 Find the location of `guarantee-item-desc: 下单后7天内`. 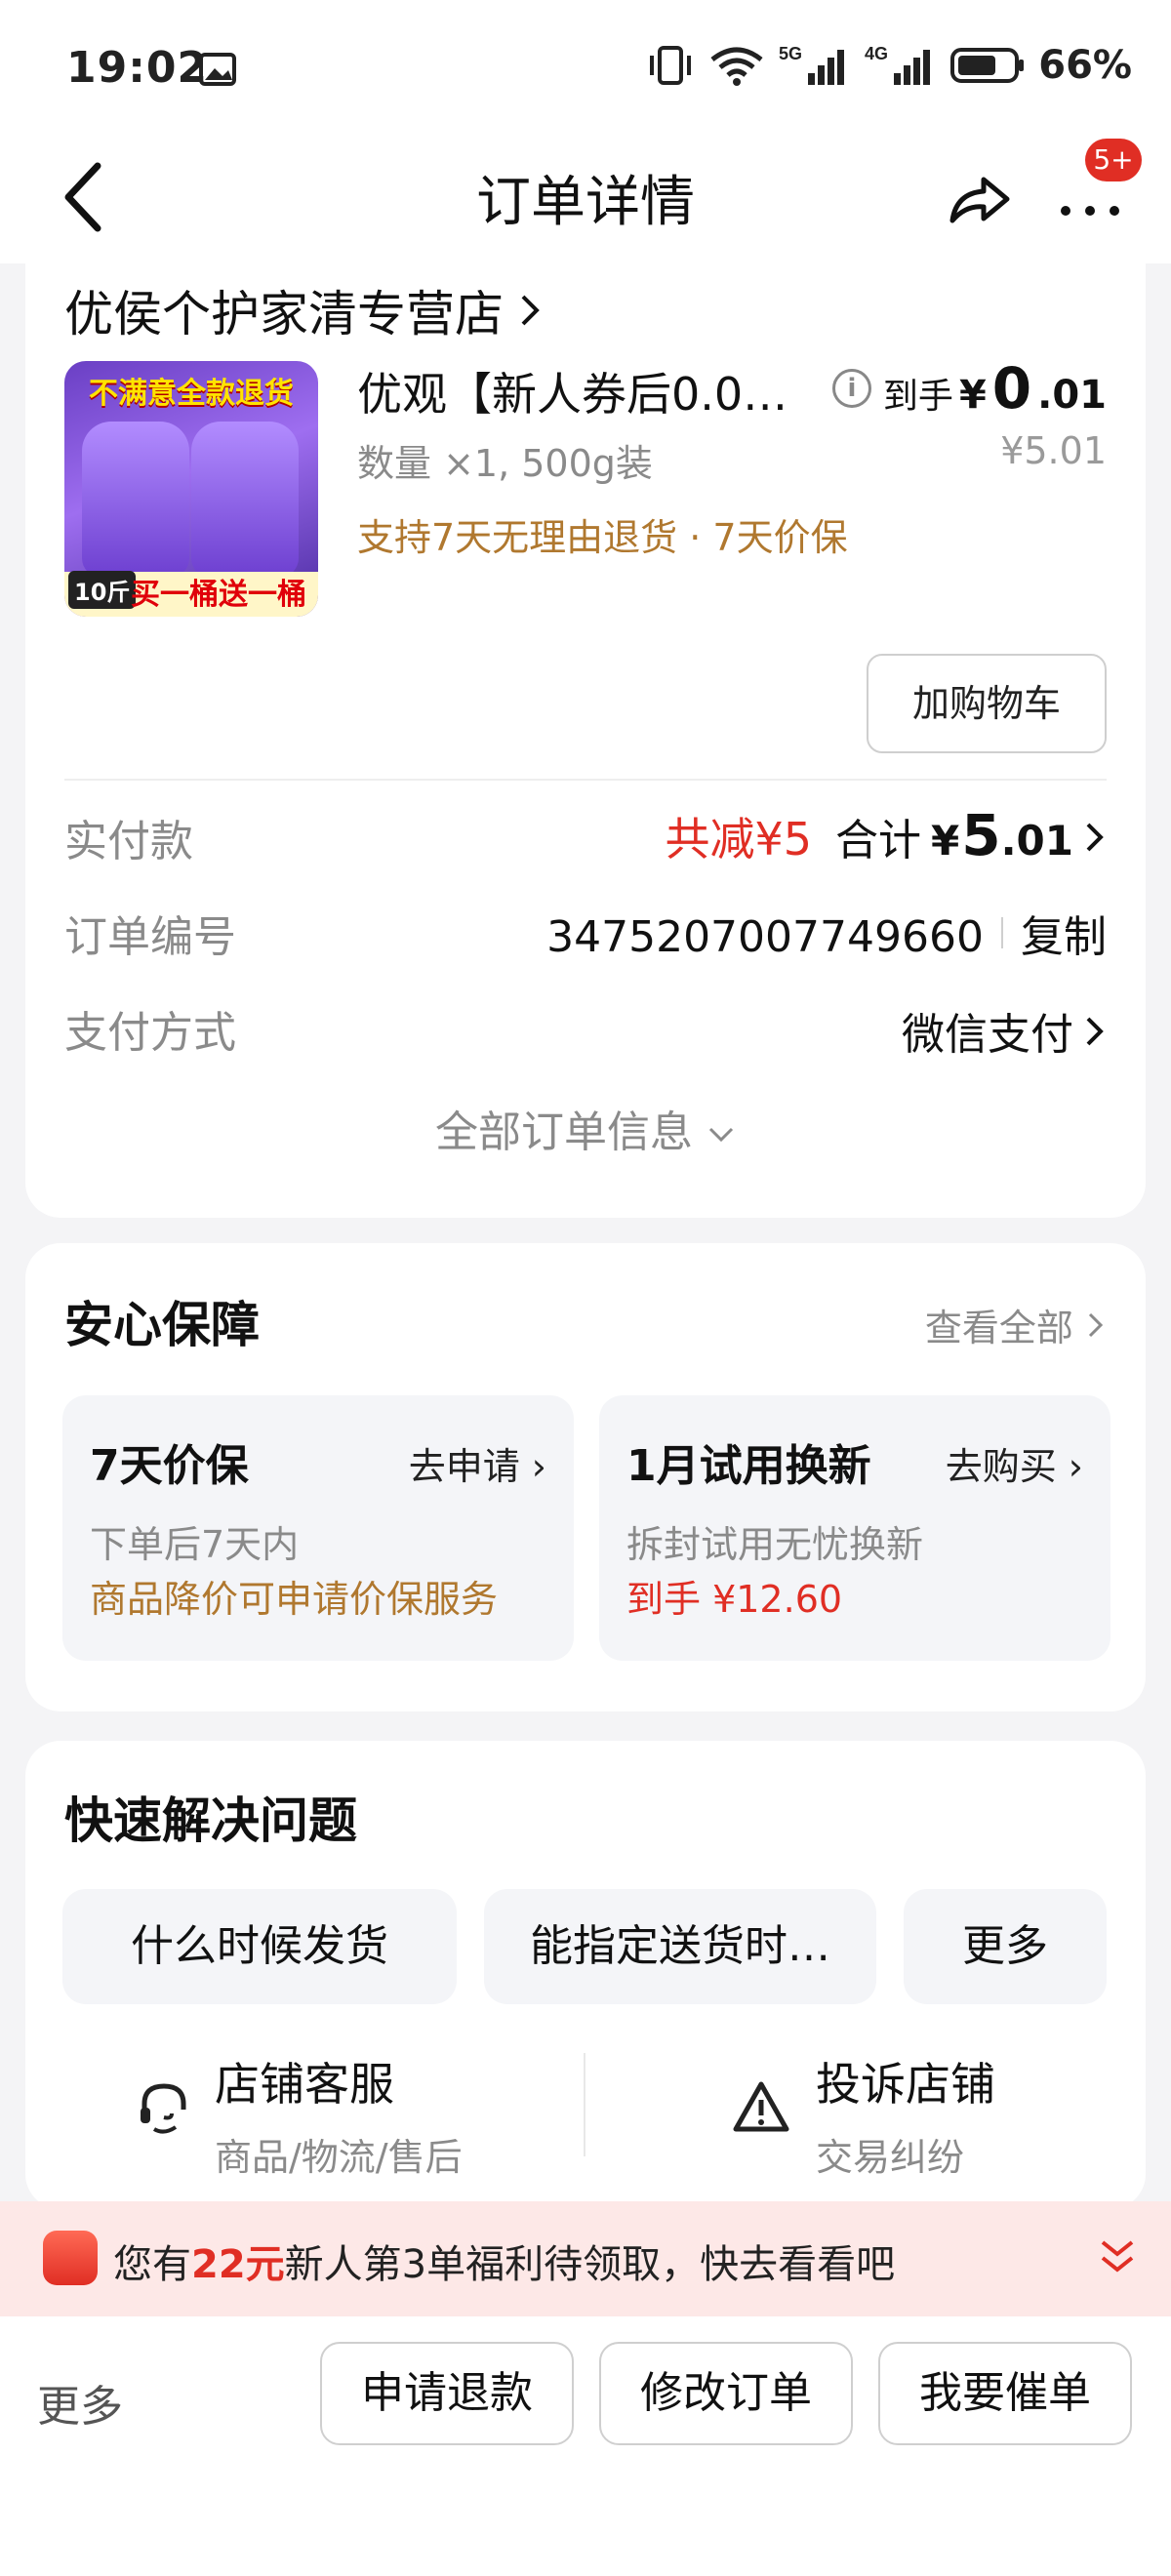

guarantee-item-desc: 下单后7天内 is located at coordinates (195, 1544).